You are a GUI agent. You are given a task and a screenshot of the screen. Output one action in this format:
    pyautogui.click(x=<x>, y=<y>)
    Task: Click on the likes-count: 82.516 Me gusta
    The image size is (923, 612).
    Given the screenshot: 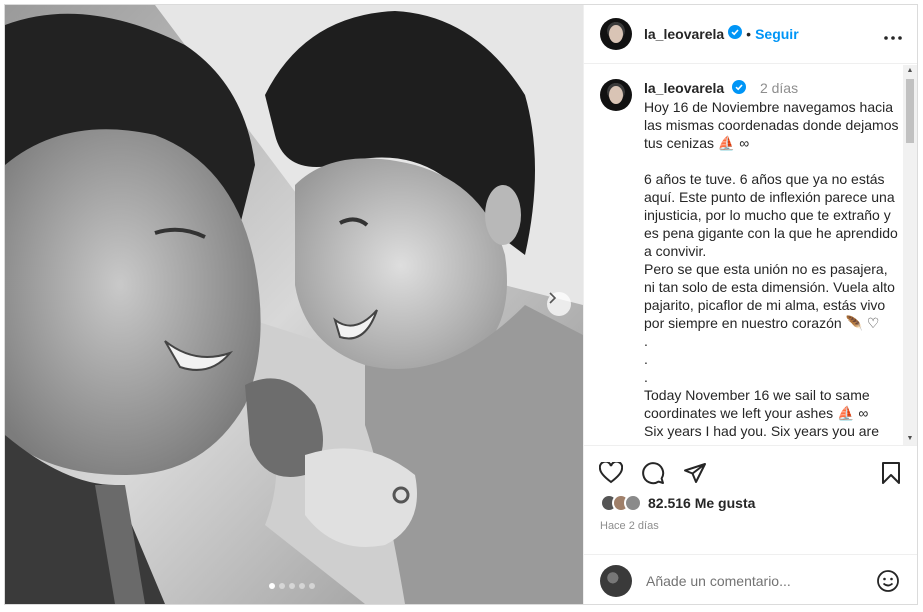 What is the action you would take?
    pyautogui.click(x=701, y=503)
    